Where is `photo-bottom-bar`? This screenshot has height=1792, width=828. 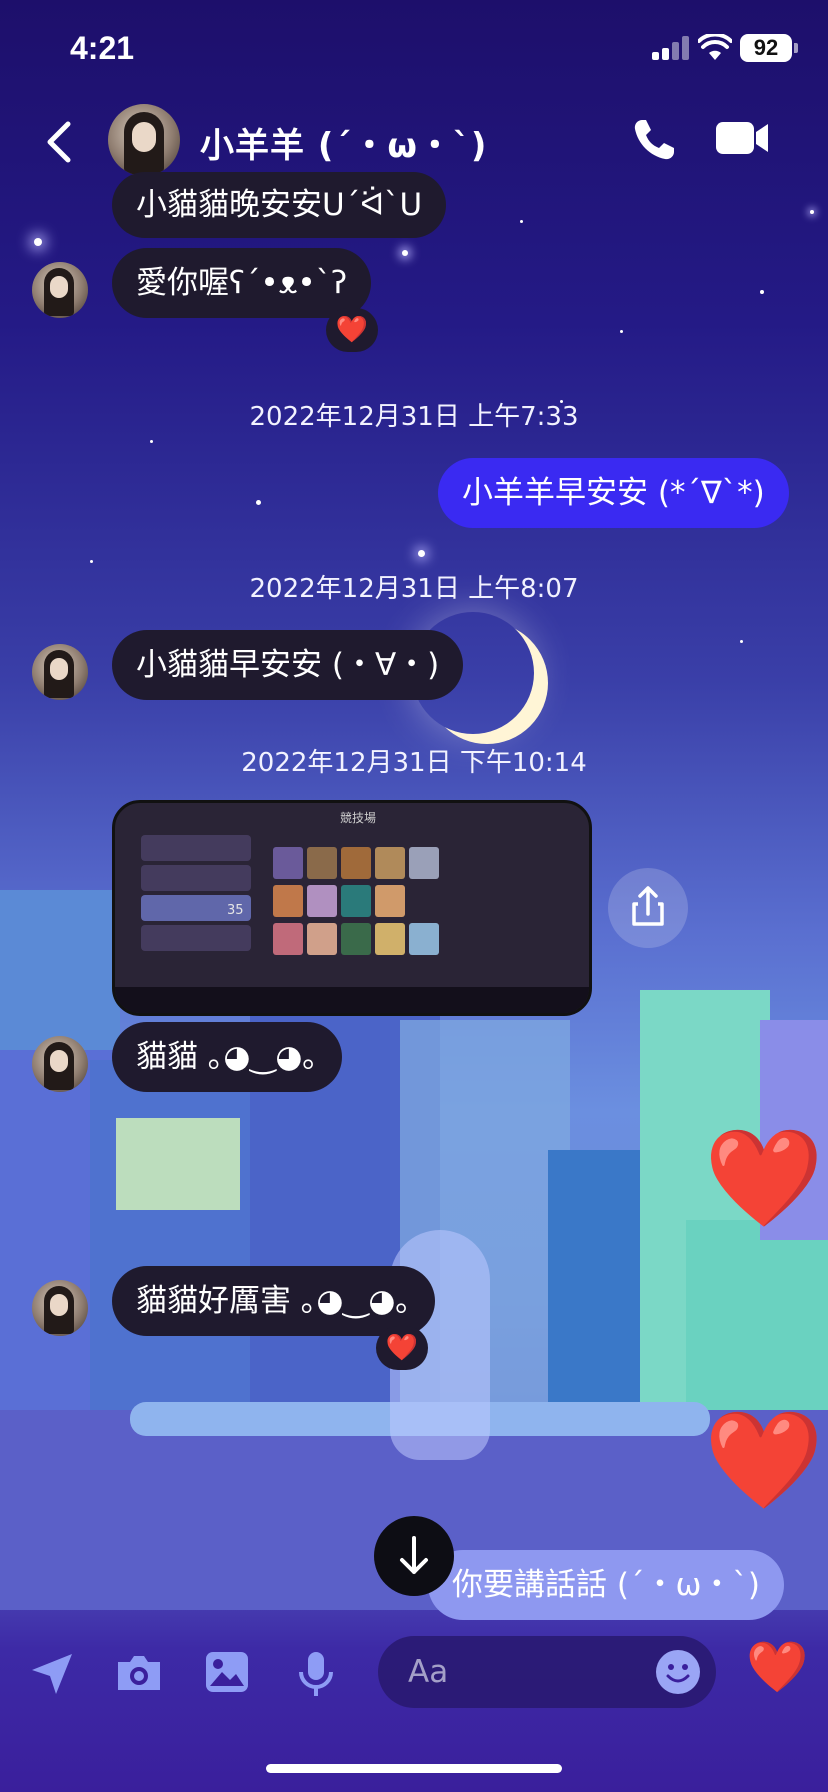
photo-bottom-bar is located at coordinates (352, 1000).